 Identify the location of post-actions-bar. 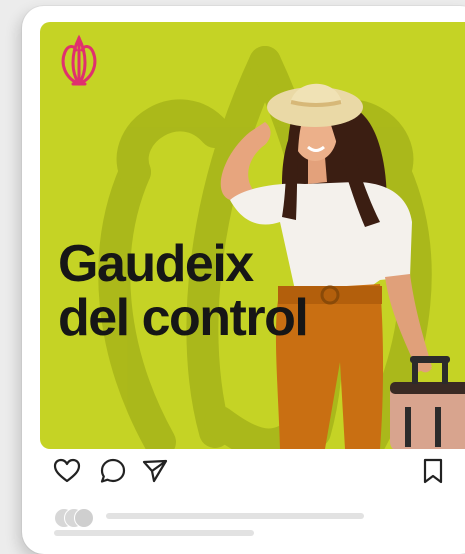
(252, 471).